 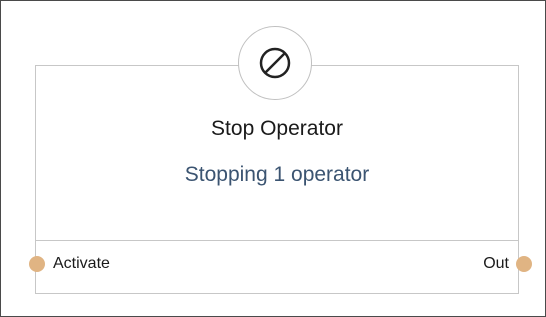 I want to click on node-divider, so click(x=277, y=240).